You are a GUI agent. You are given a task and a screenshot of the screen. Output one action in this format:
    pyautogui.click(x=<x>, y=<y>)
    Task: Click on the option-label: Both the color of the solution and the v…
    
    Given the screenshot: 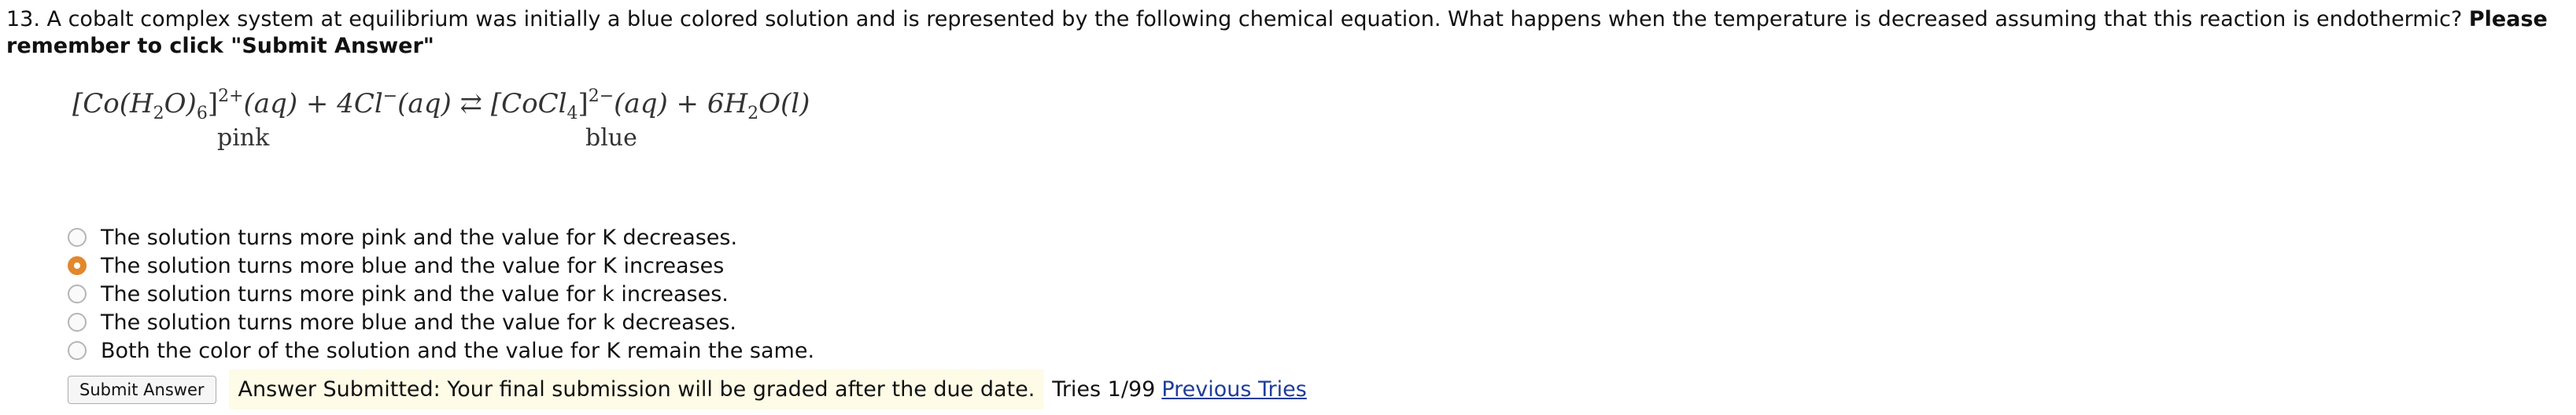 What is the action you would take?
    pyautogui.click(x=458, y=350)
    